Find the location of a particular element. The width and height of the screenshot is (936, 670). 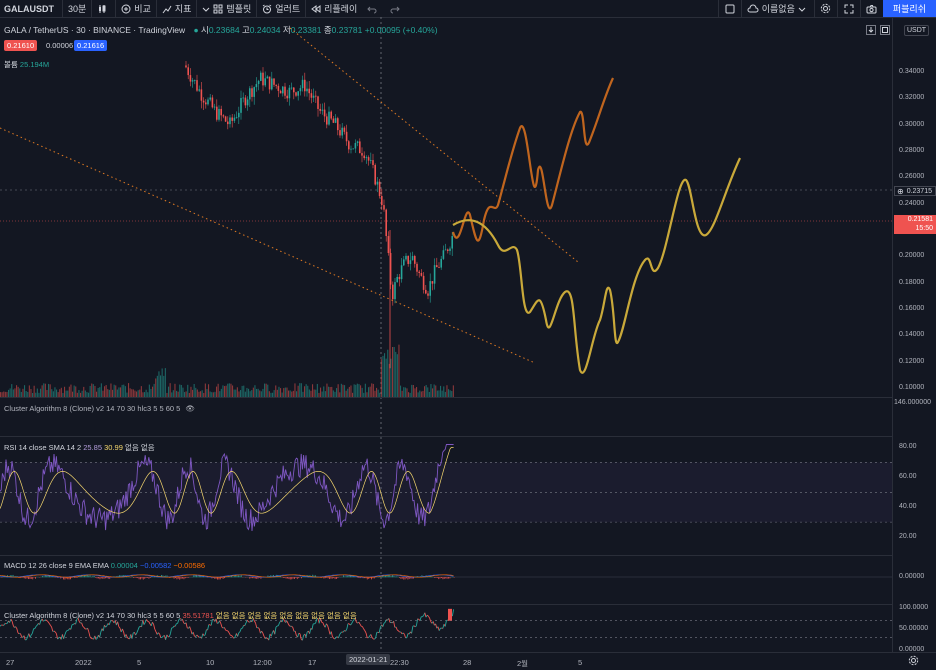

close-value: 0.23781 is located at coordinates (347, 30).